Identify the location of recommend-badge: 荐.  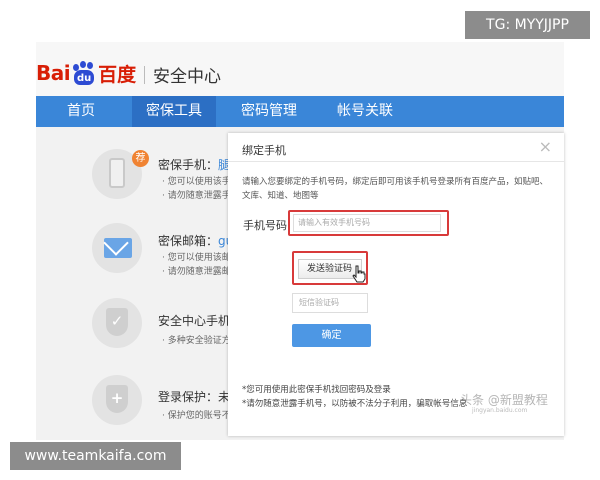
(140, 158).